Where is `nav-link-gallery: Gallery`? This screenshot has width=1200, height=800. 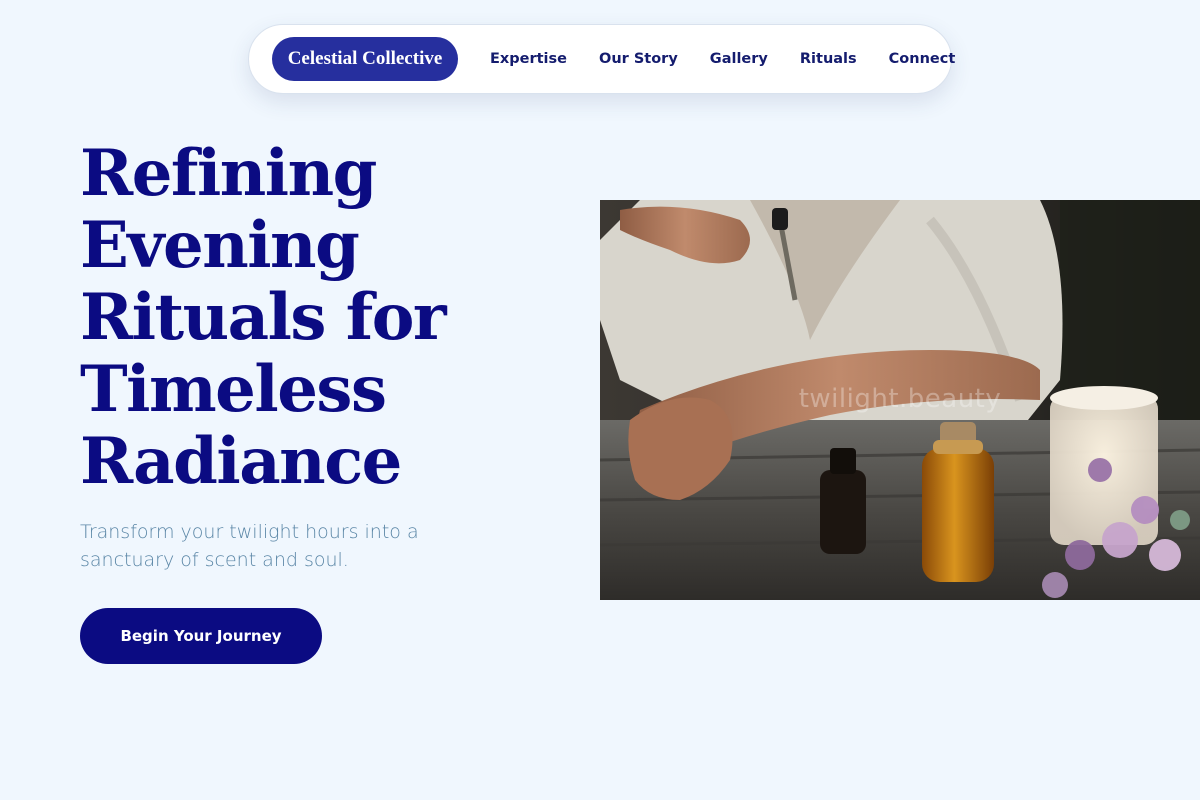 nav-link-gallery: Gallery is located at coordinates (739, 59).